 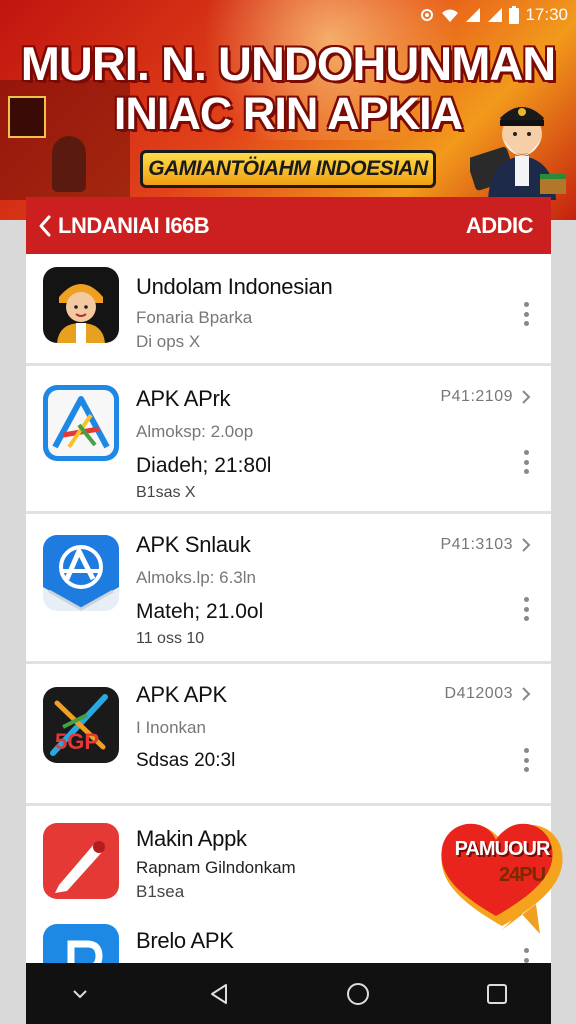 I want to click on app-subtitle: Rapnam Gilndonkam, so click(x=216, y=867).